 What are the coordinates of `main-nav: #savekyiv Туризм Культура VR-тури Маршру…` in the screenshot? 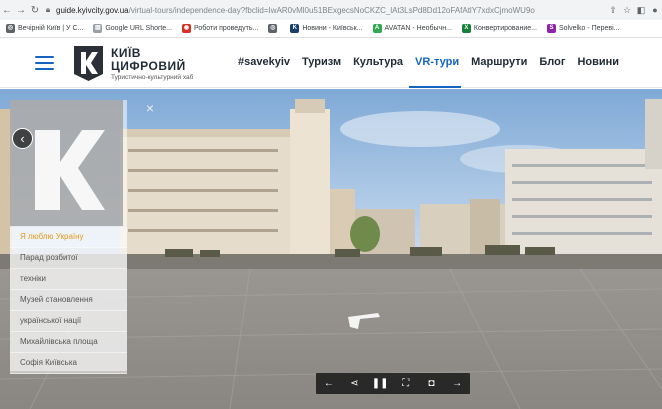 It's located at (434, 62).